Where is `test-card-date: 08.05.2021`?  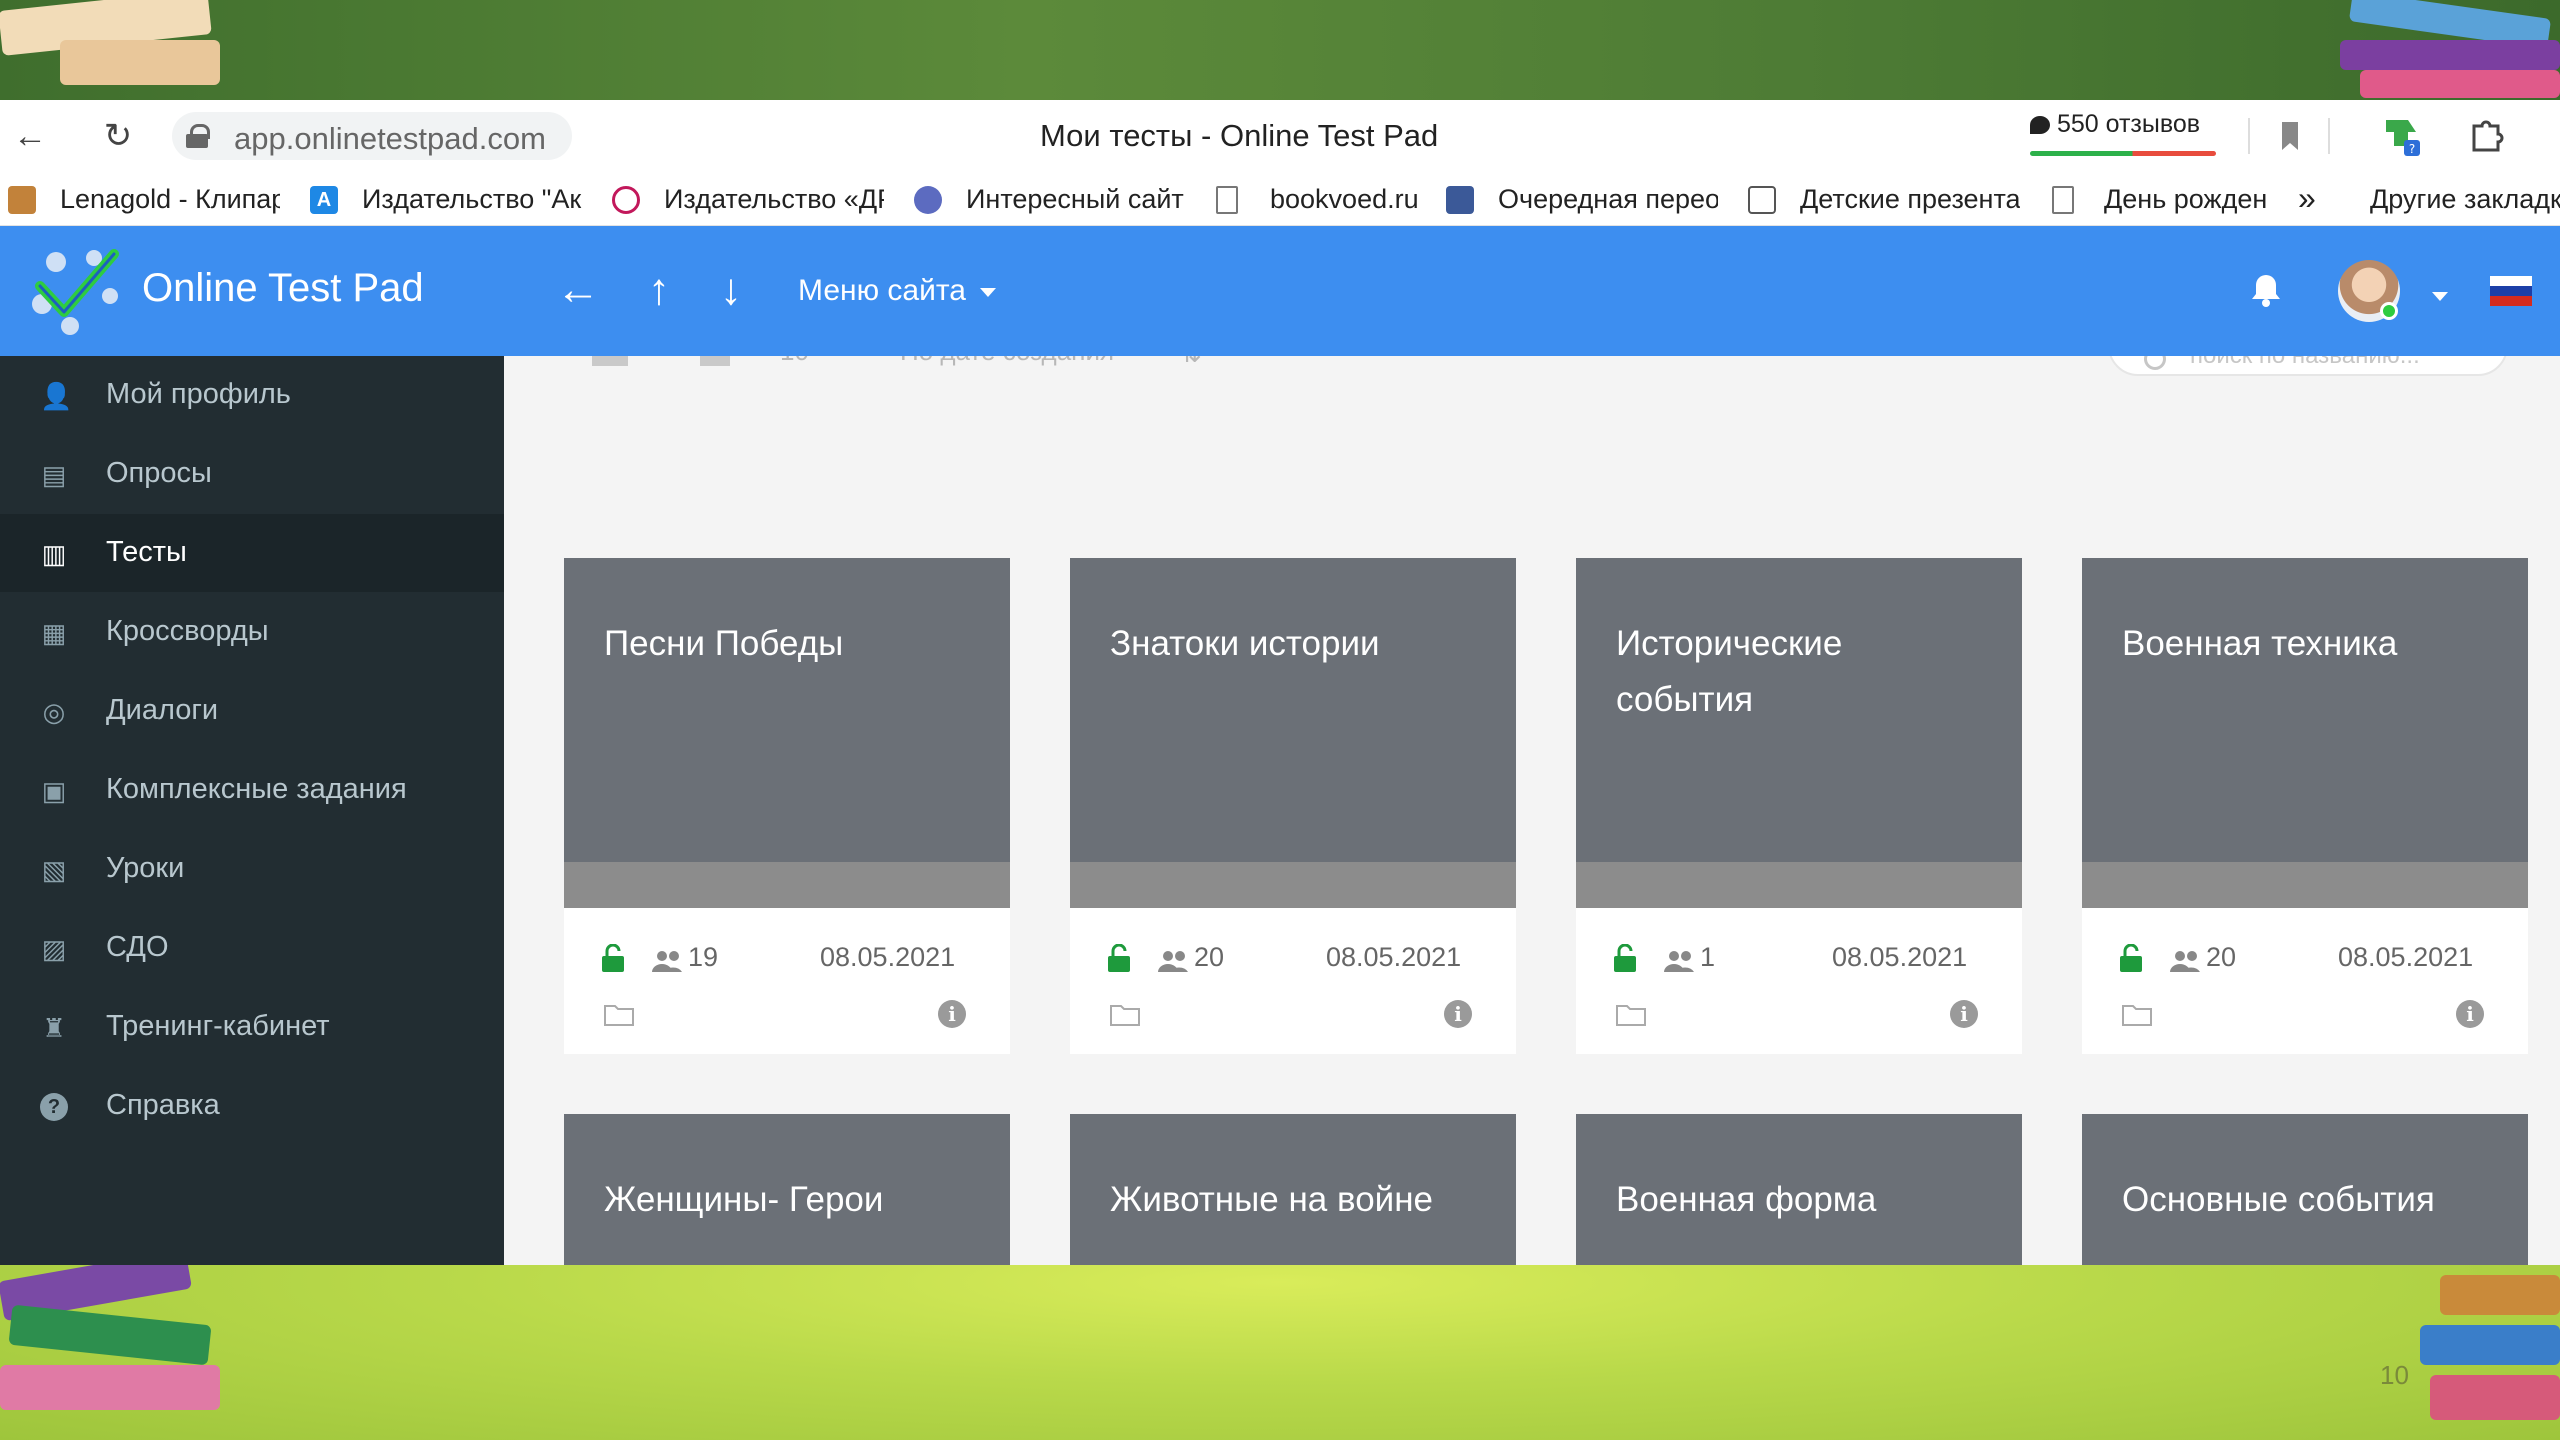
test-card-date: 08.05.2021 is located at coordinates (888, 957).